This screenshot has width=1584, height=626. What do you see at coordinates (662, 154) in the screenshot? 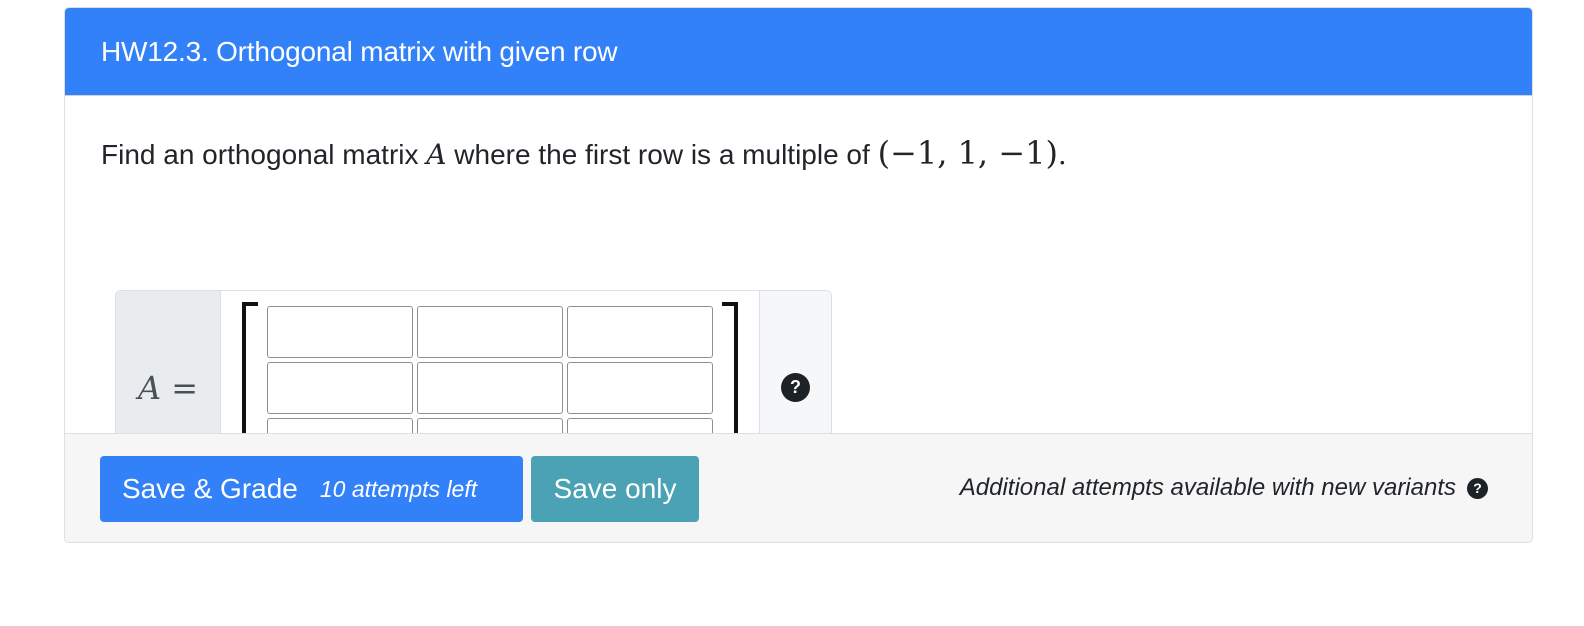
I see `prompt-text-middle: where the first row is a multiple of` at bounding box center [662, 154].